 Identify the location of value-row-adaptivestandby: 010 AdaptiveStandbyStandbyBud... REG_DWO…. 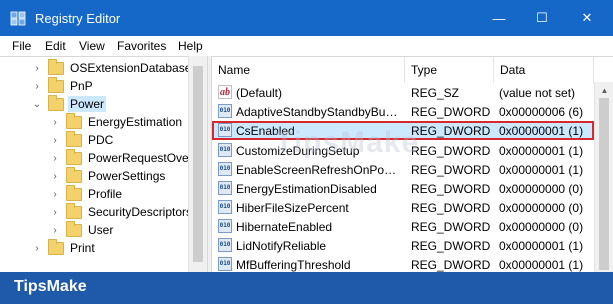
(403, 111).